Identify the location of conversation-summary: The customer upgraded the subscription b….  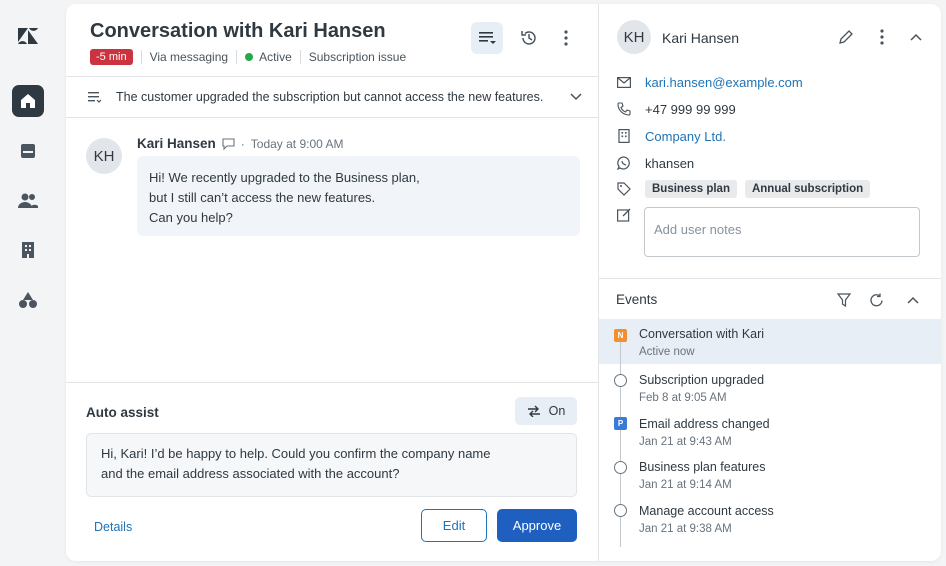
(335, 97).